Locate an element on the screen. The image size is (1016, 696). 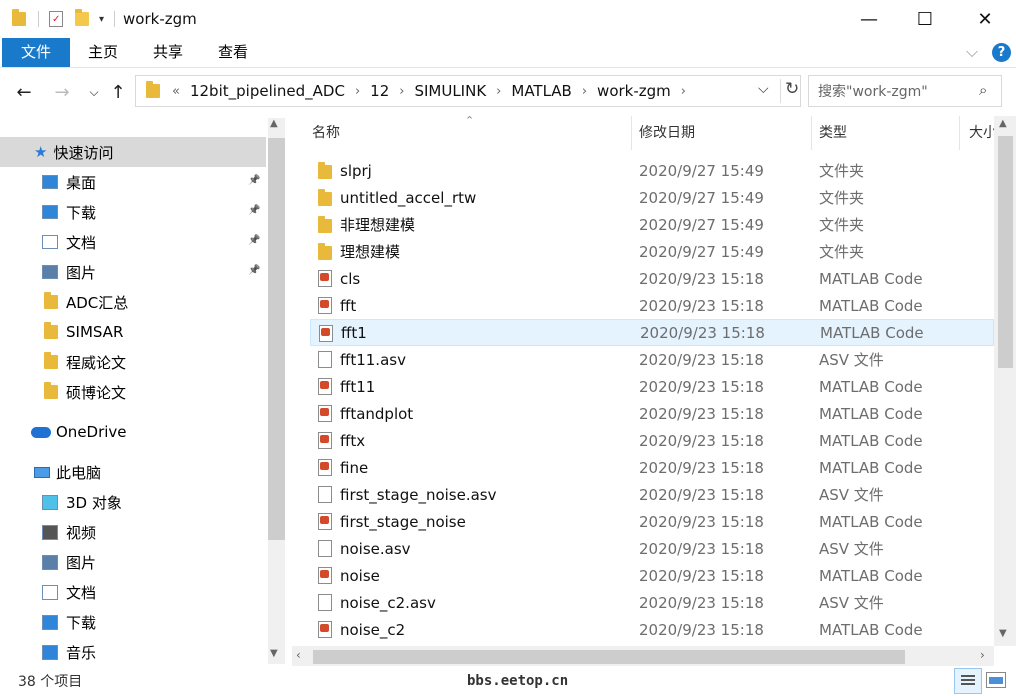
file-row: fftandplot 2020/9/23 15:18 MATLAB Code is located at coordinates (652, 413).